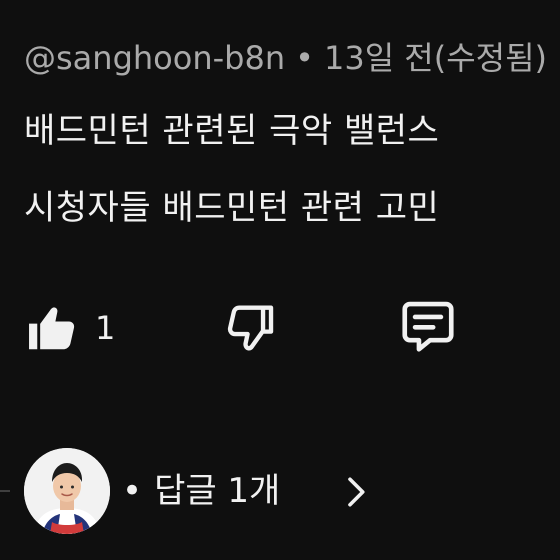 The height and width of the screenshot is (560, 560). I want to click on reply-author-avatar, so click(67, 491).